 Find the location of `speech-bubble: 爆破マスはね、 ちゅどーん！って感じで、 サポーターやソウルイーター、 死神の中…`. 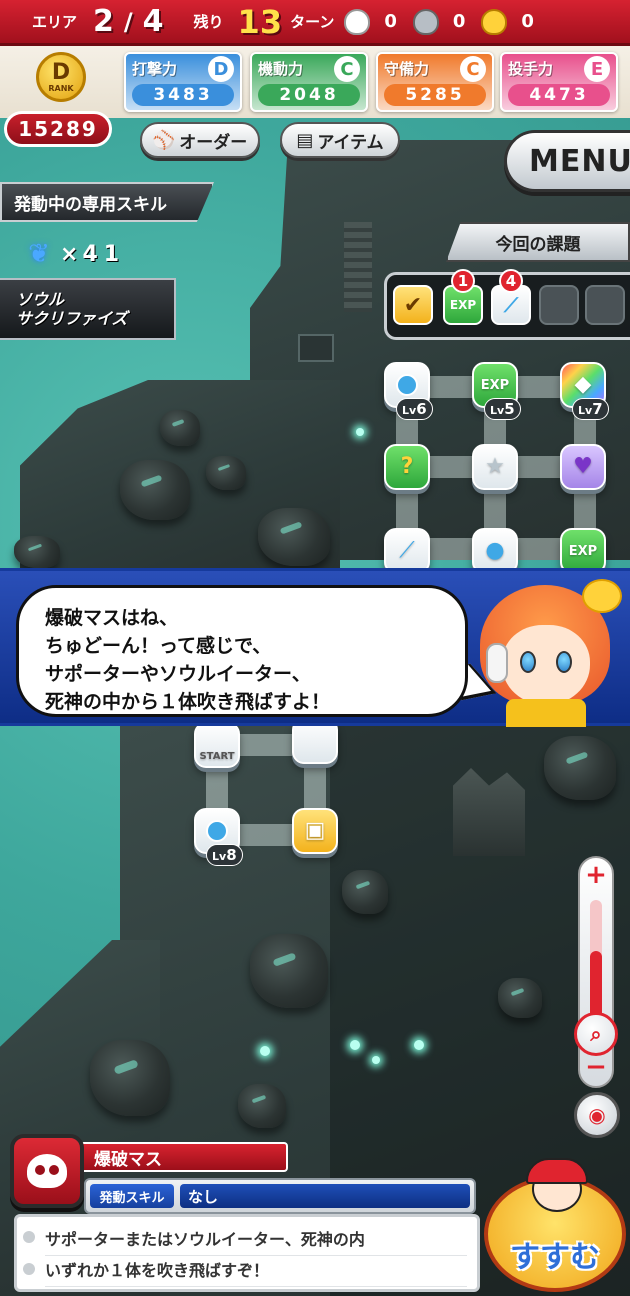

speech-bubble: 爆破マスはね、 ちゅどーん！って感じで、 サポーターやソウルイーター、 死神の中… is located at coordinates (242, 651).